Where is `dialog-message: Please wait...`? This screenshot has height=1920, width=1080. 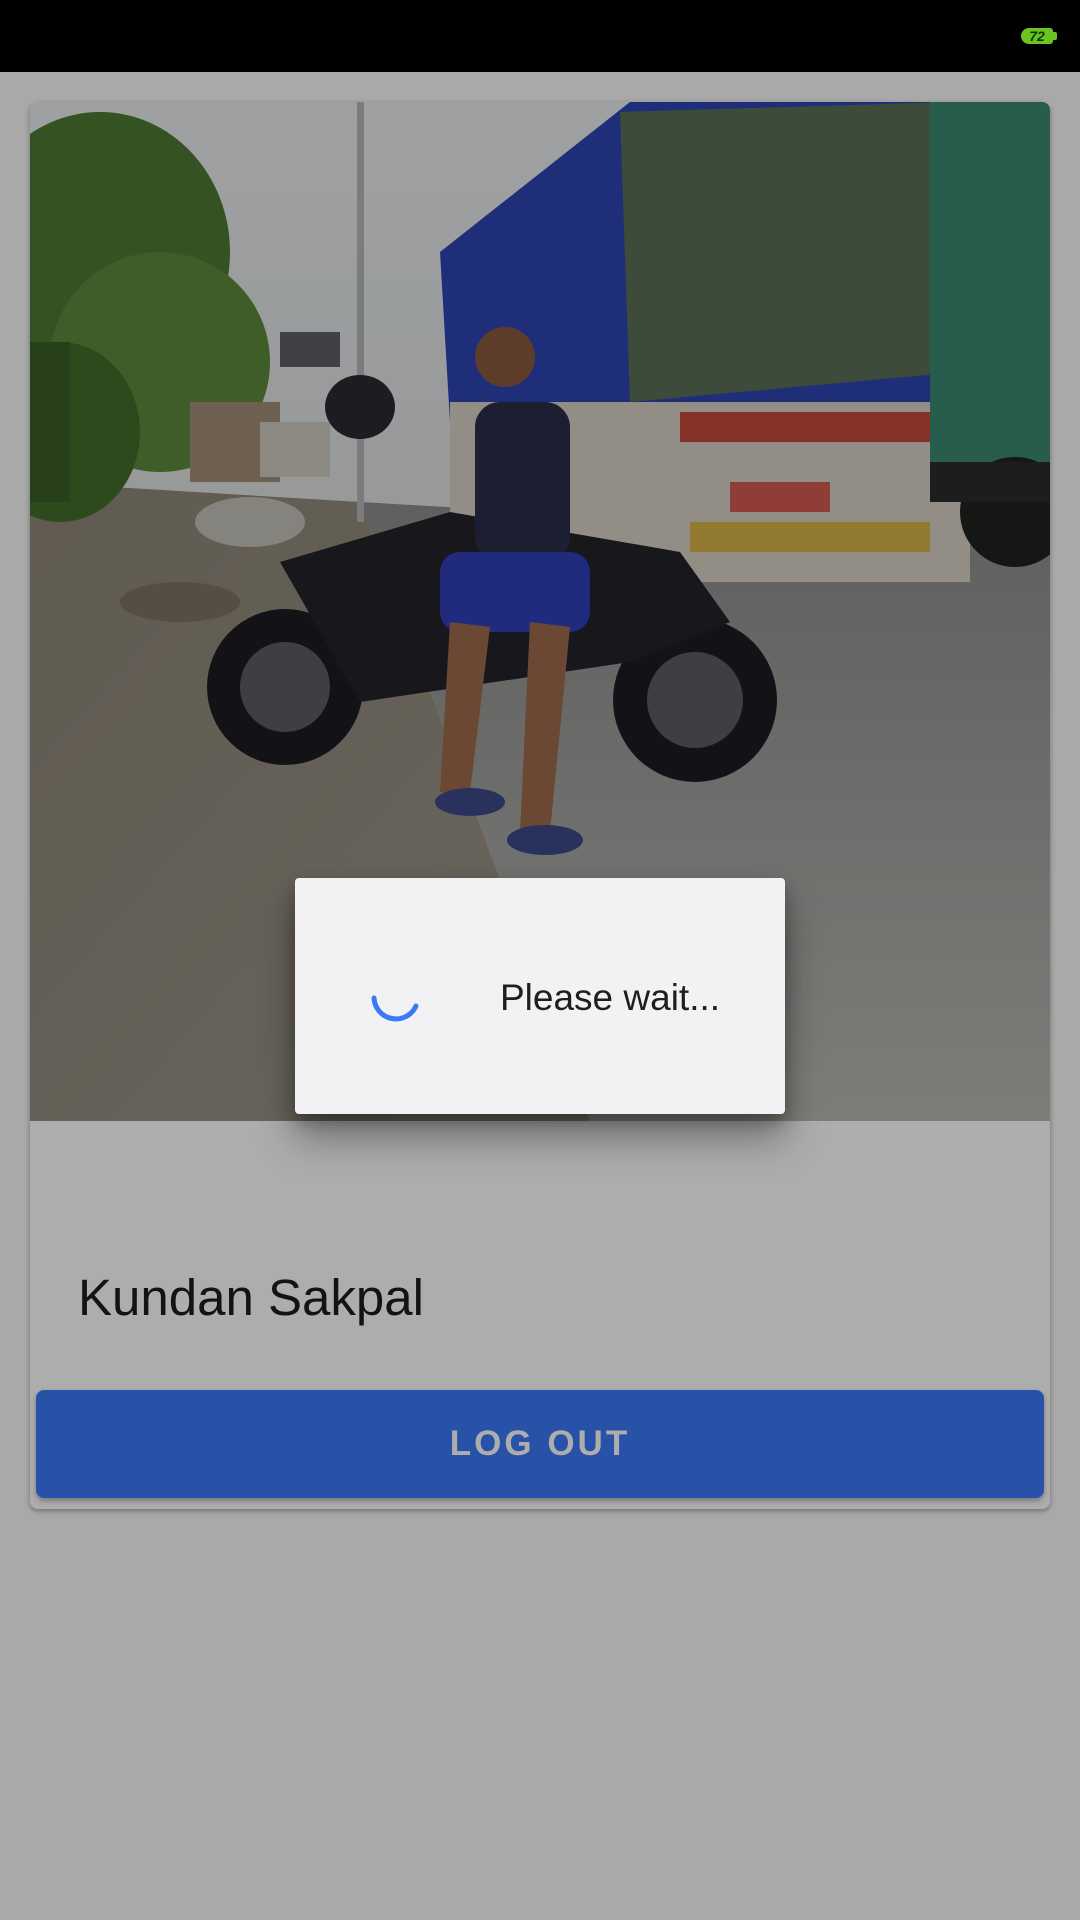
dialog-message: Please wait... is located at coordinates (610, 997).